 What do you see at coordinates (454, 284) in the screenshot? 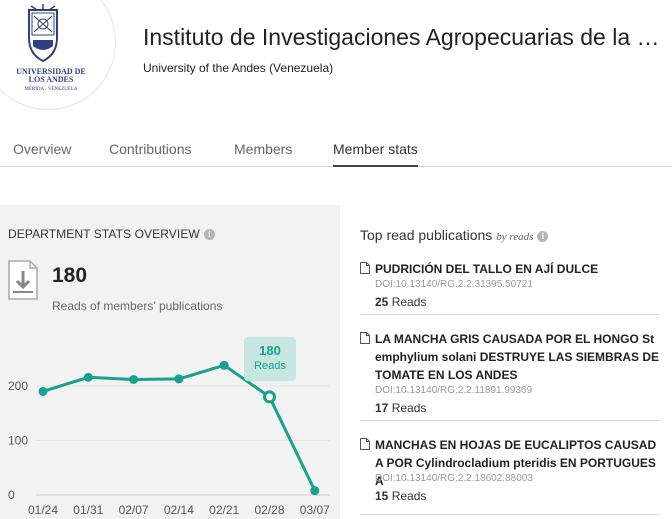
I see `publication-doi: DOI:10.13140/RG.2.2.31395.50721` at bounding box center [454, 284].